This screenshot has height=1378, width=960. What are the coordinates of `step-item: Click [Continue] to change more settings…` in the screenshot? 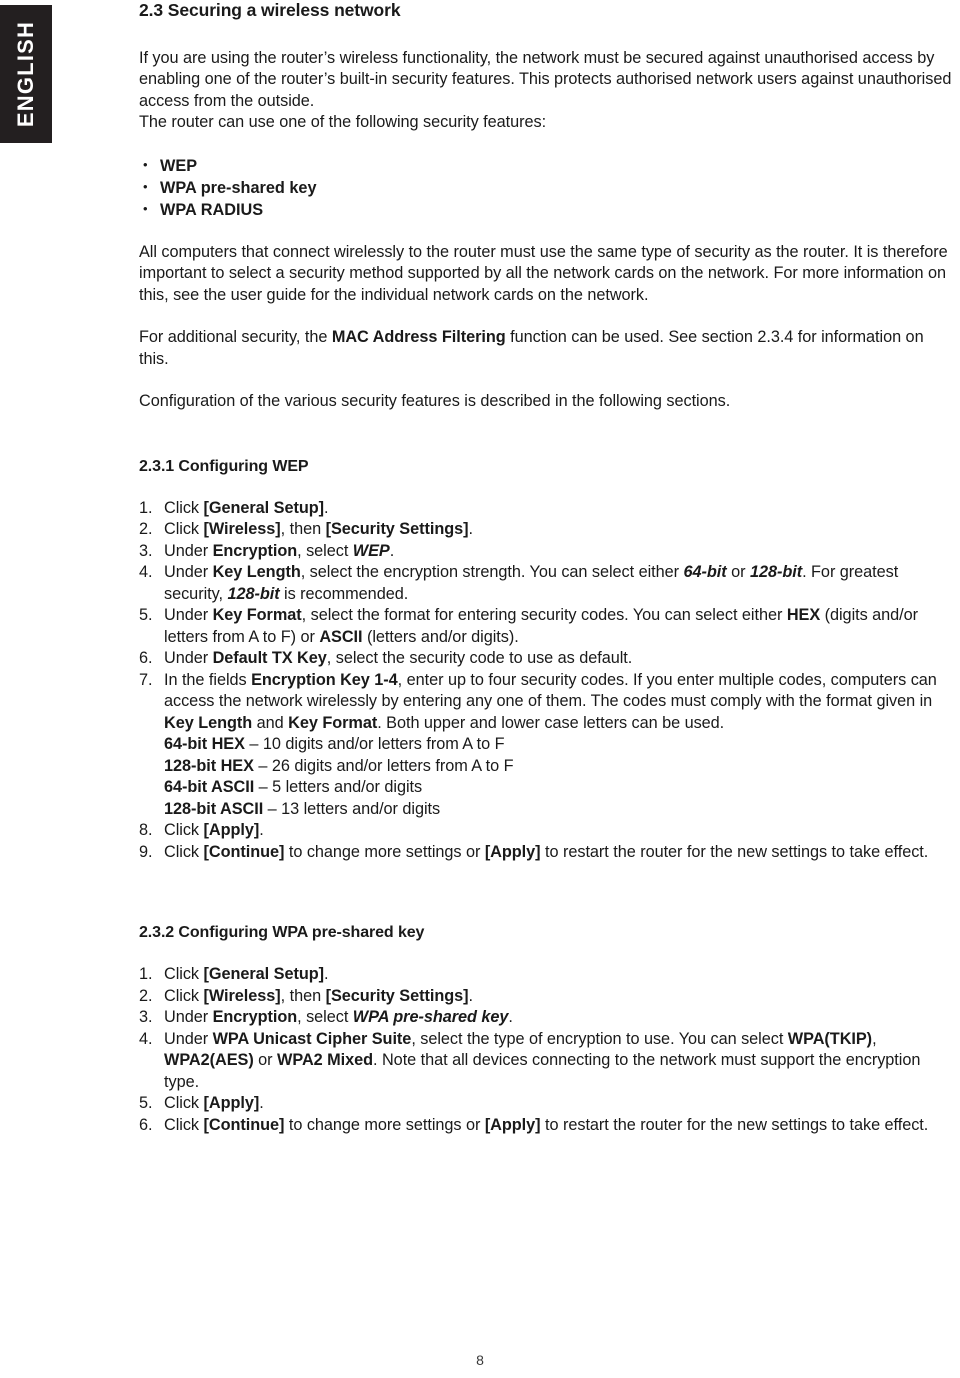 It's located at (548, 853).